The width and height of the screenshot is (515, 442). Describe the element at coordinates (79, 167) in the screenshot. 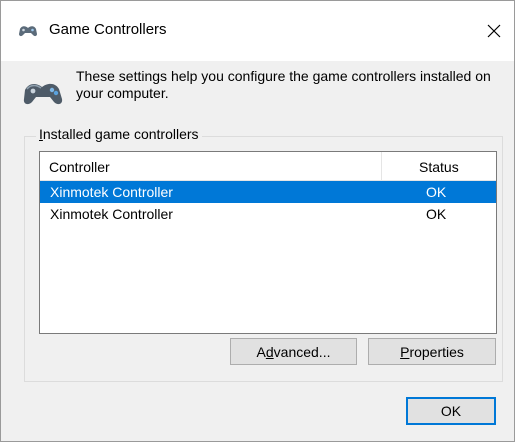

I see `column-header-controller: Controller` at that location.